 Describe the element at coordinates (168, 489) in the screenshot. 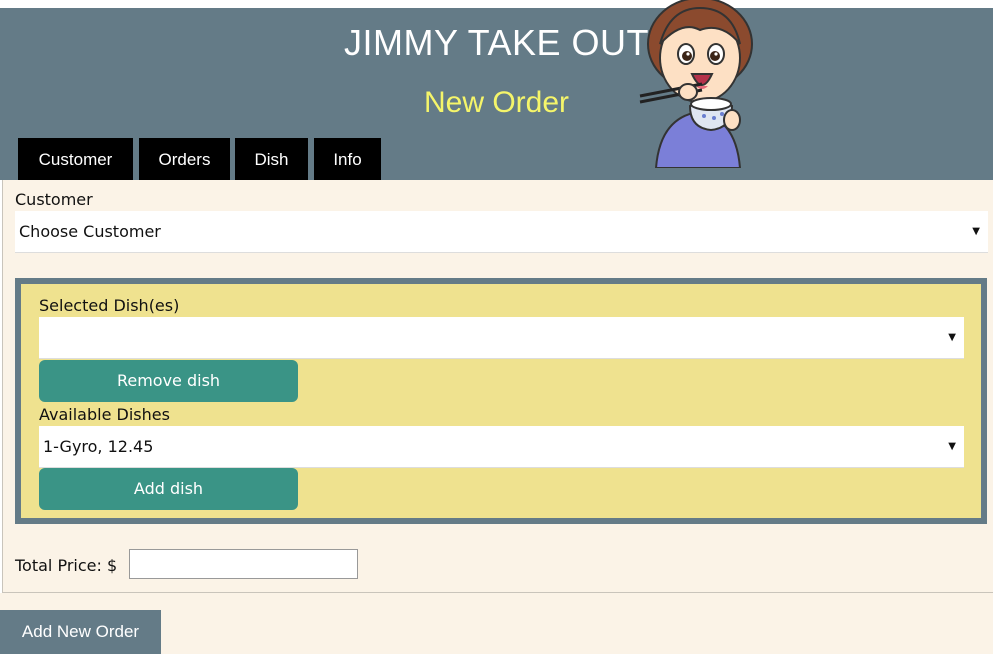

I see `add-dish-button: Add dish` at that location.